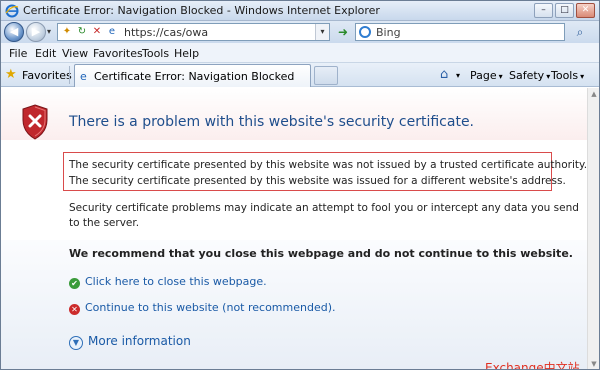 The width and height of the screenshot is (600, 370). What do you see at coordinates (326, 75) in the screenshot?
I see `new-tab-button` at bounding box center [326, 75].